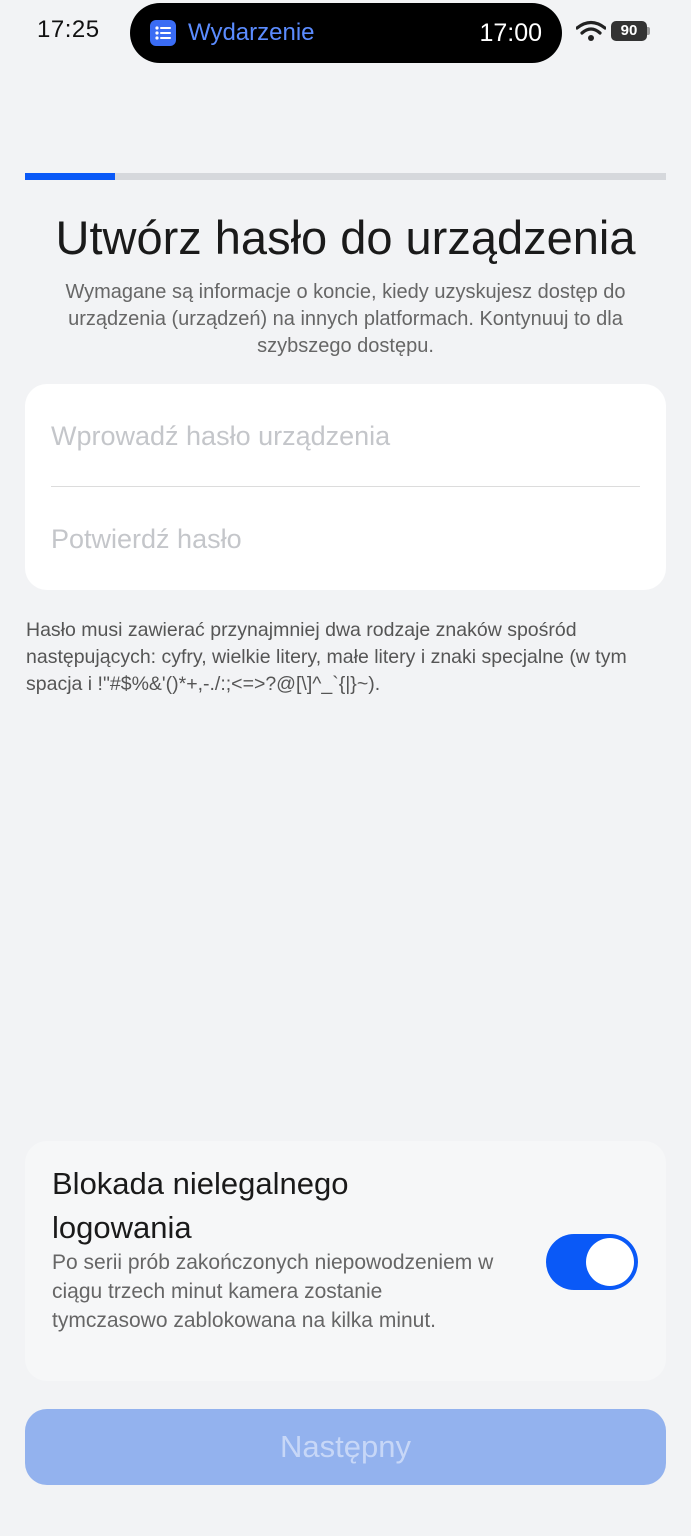 This screenshot has width=691, height=1536. I want to click on next-button: Następny, so click(345, 1447).